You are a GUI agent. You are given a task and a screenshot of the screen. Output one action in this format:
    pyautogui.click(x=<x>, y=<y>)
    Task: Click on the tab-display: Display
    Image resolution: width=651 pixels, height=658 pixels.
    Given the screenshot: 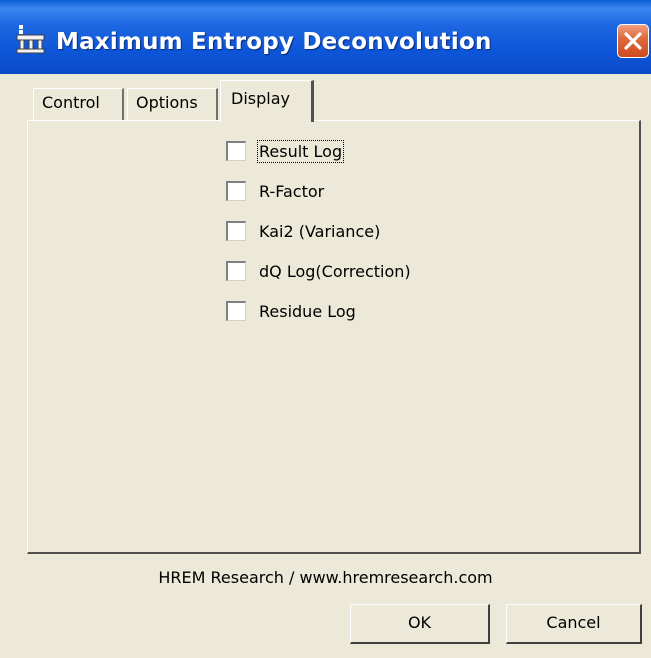 What is the action you would take?
    pyautogui.click(x=267, y=101)
    